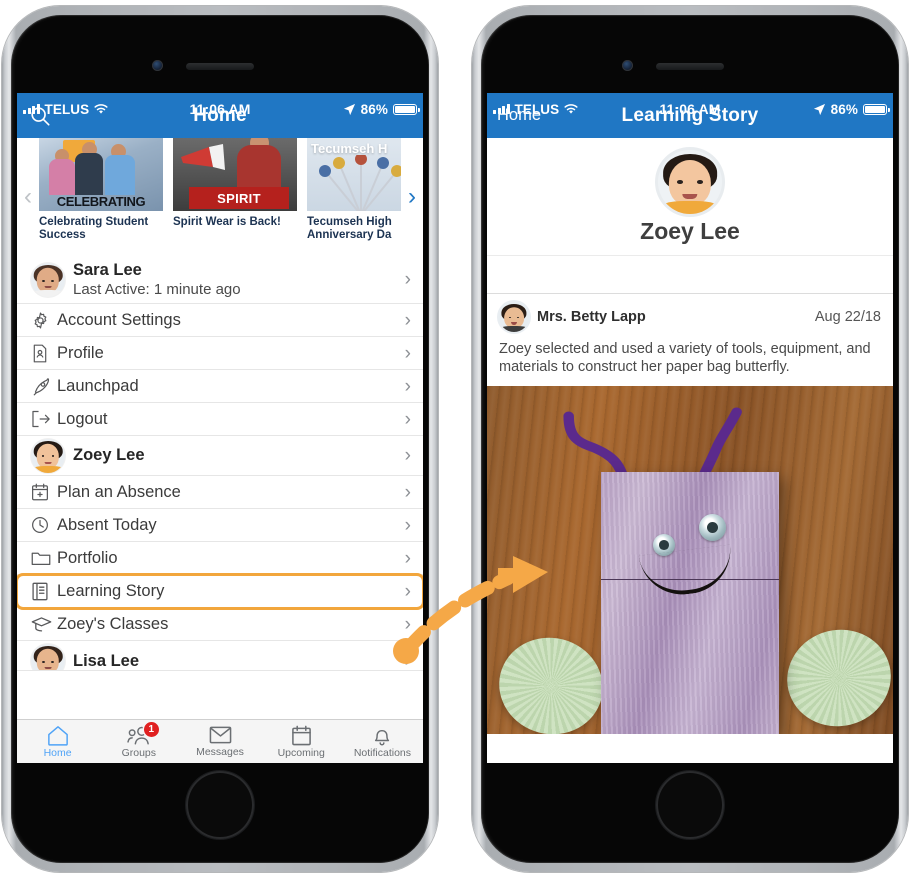 The image size is (911, 881). I want to click on list-item-account-settings: Account Settings ›, so click(220, 320).